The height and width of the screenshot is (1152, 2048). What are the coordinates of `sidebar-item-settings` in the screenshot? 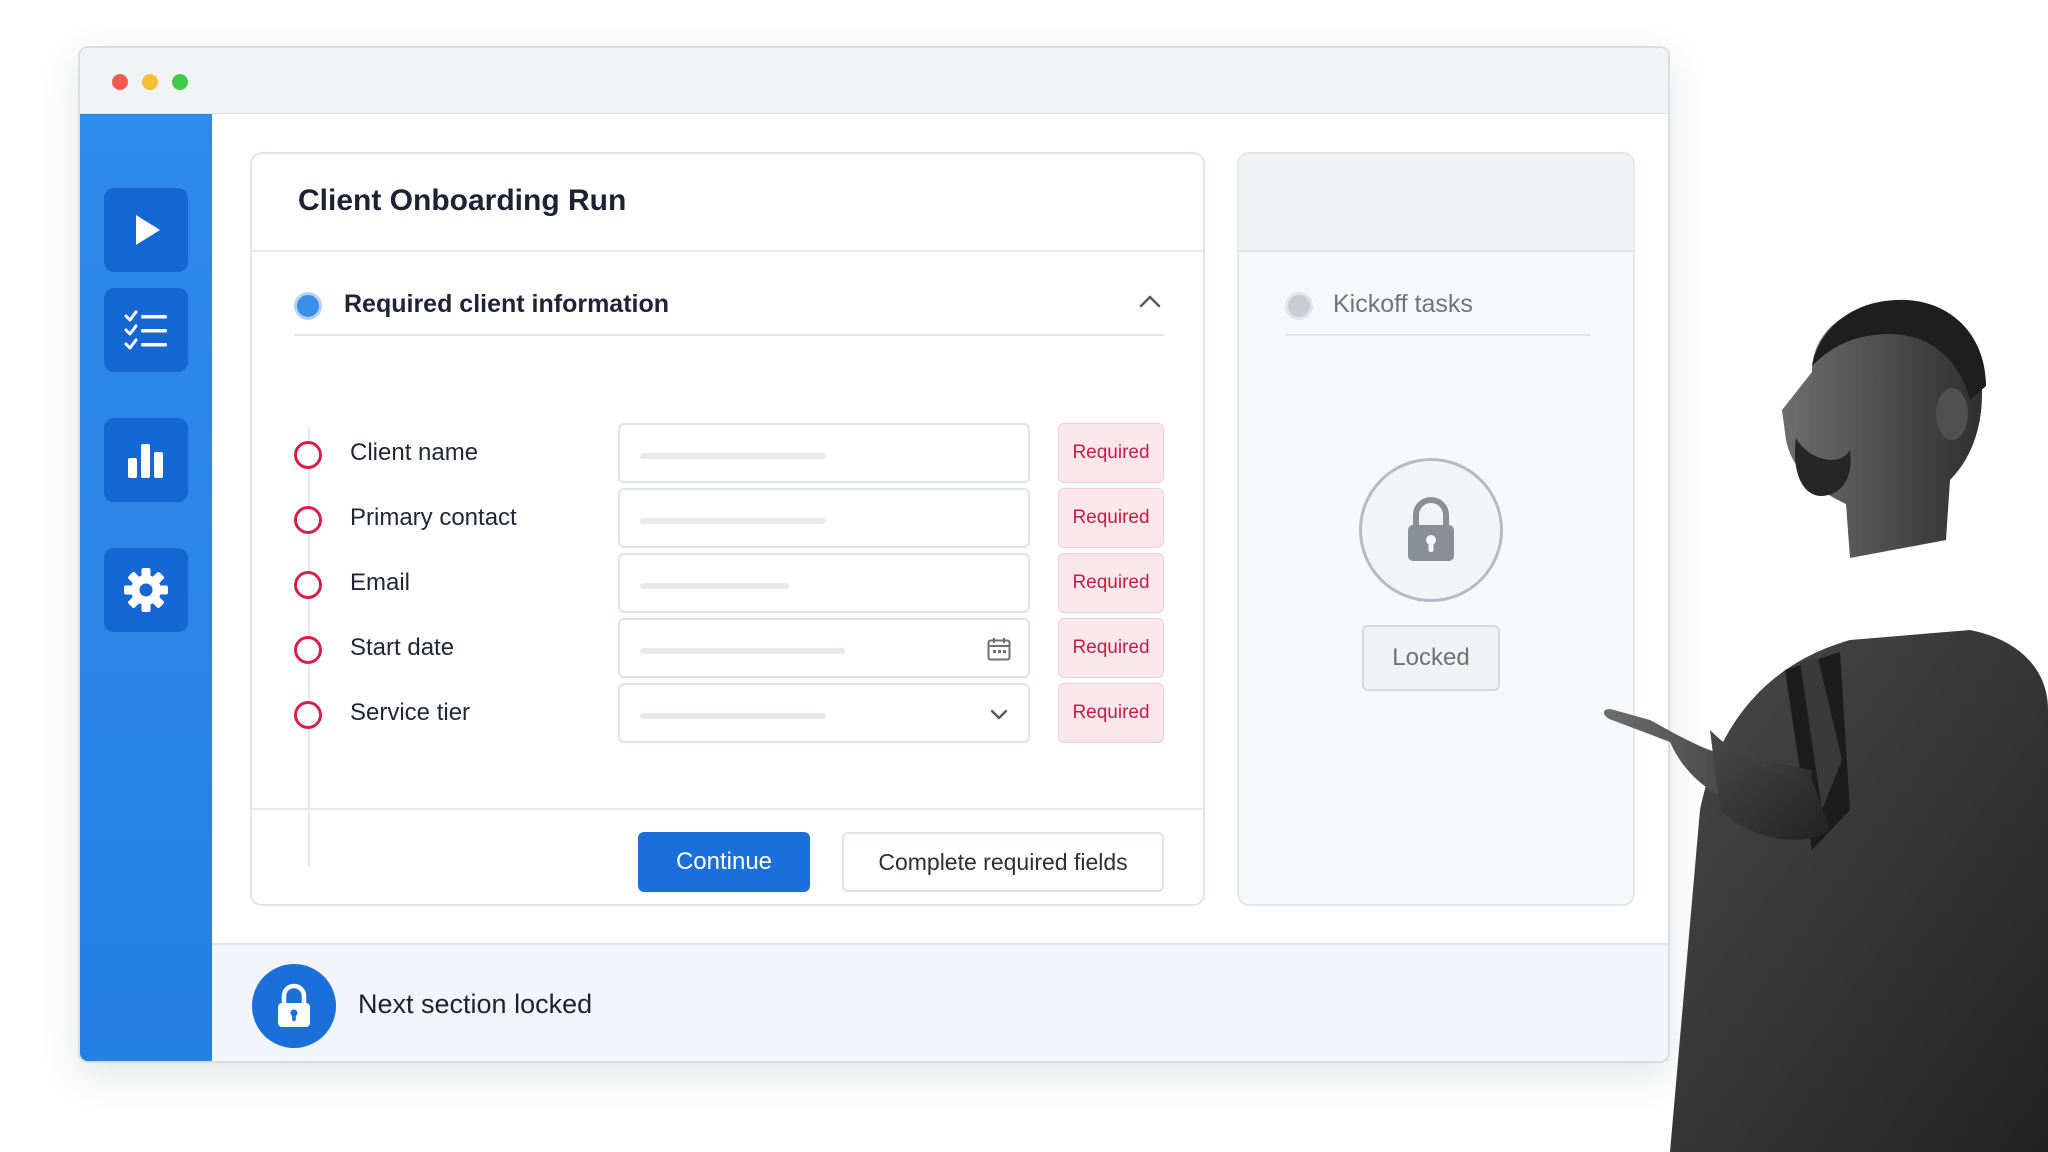 It's located at (146, 590).